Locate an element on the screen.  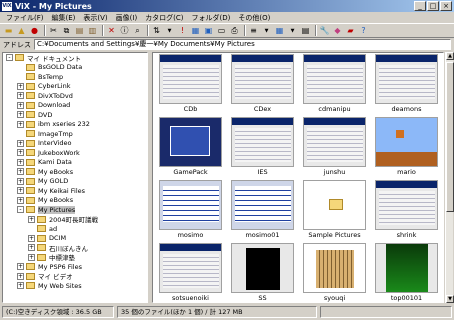
tools-icon: 🔧 is located at coordinates (324, 30).